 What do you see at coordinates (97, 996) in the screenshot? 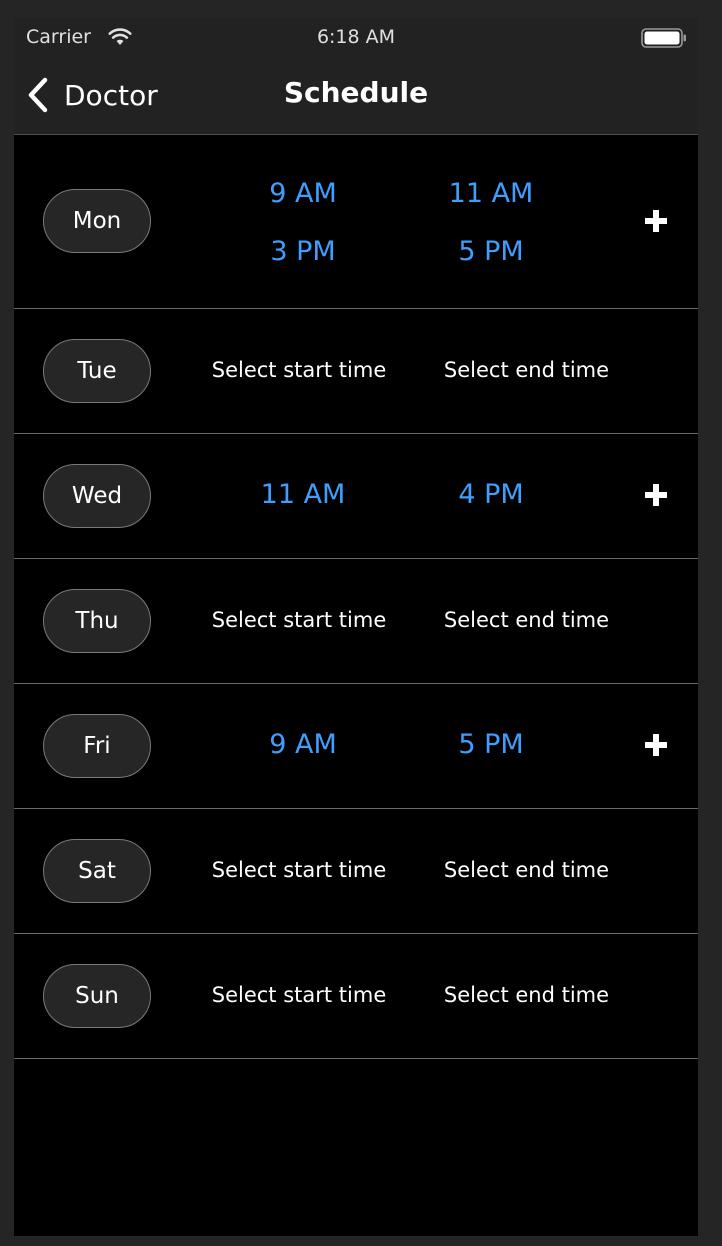
I see `day-button-sun: Sun` at bounding box center [97, 996].